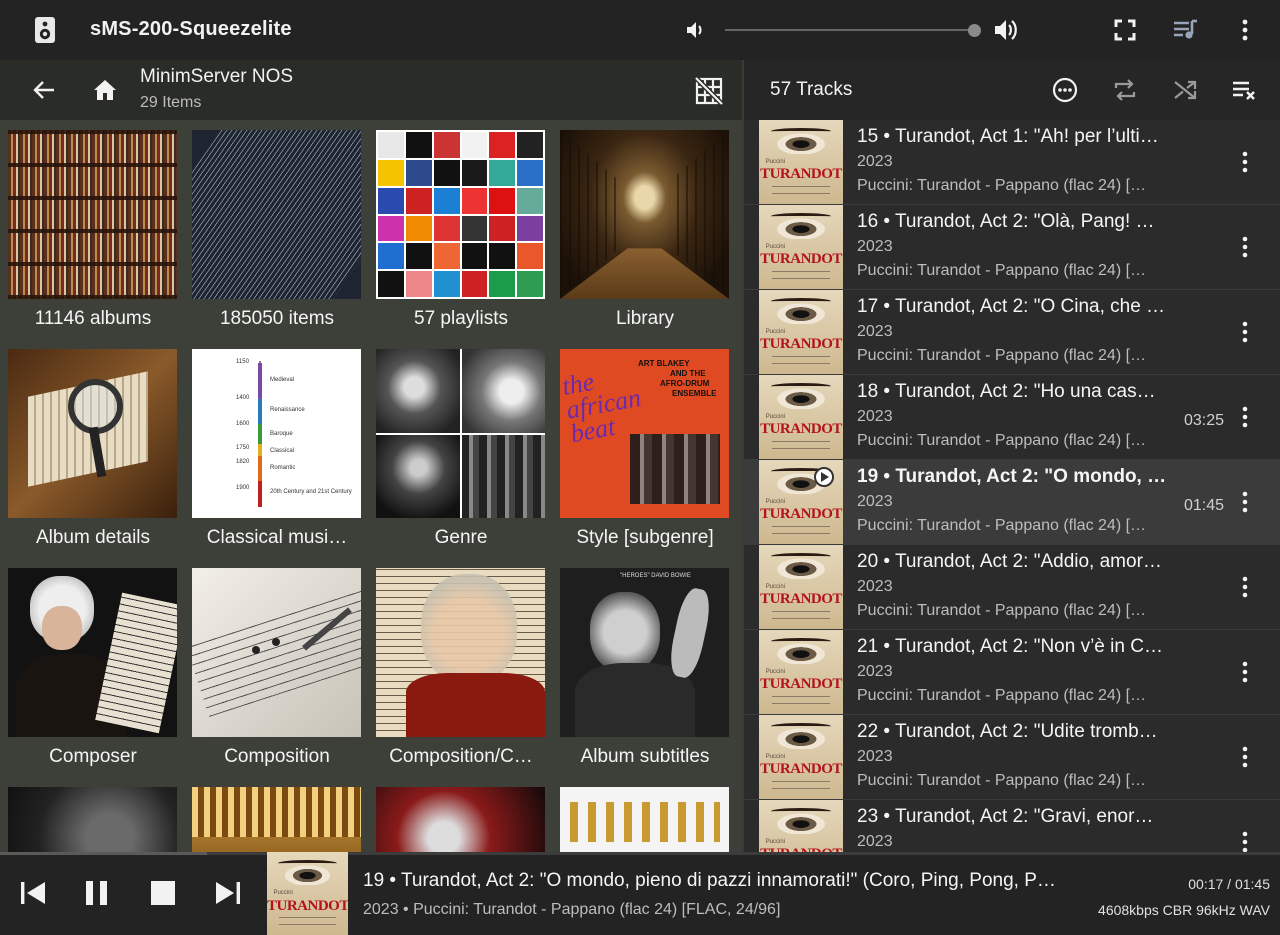 The image size is (1280, 935). I want to click on volume-slider-knob, so click(974, 30).